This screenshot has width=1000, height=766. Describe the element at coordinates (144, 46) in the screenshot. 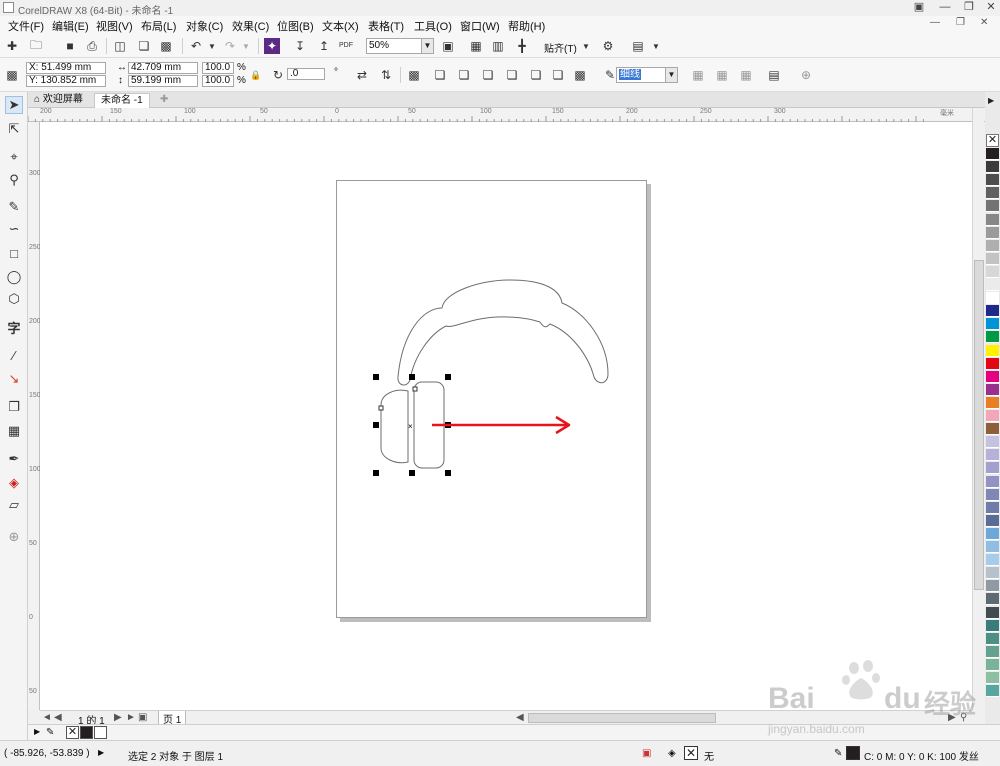

I see `copy-icon: ❏` at that location.